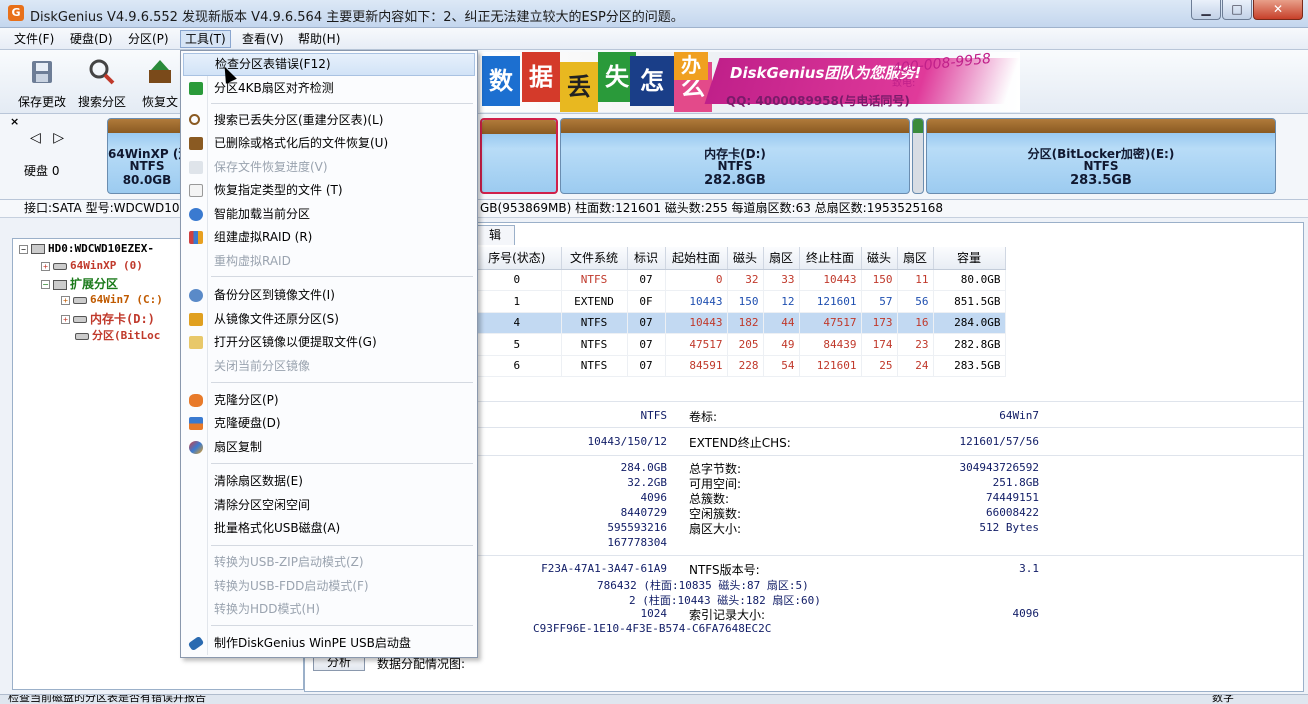 This screenshot has height=704, width=1308. What do you see at coordinates (295, 342) in the screenshot?
I see `menu-label: 打开分区镜像以便提取文件(G)` at bounding box center [295, 342].